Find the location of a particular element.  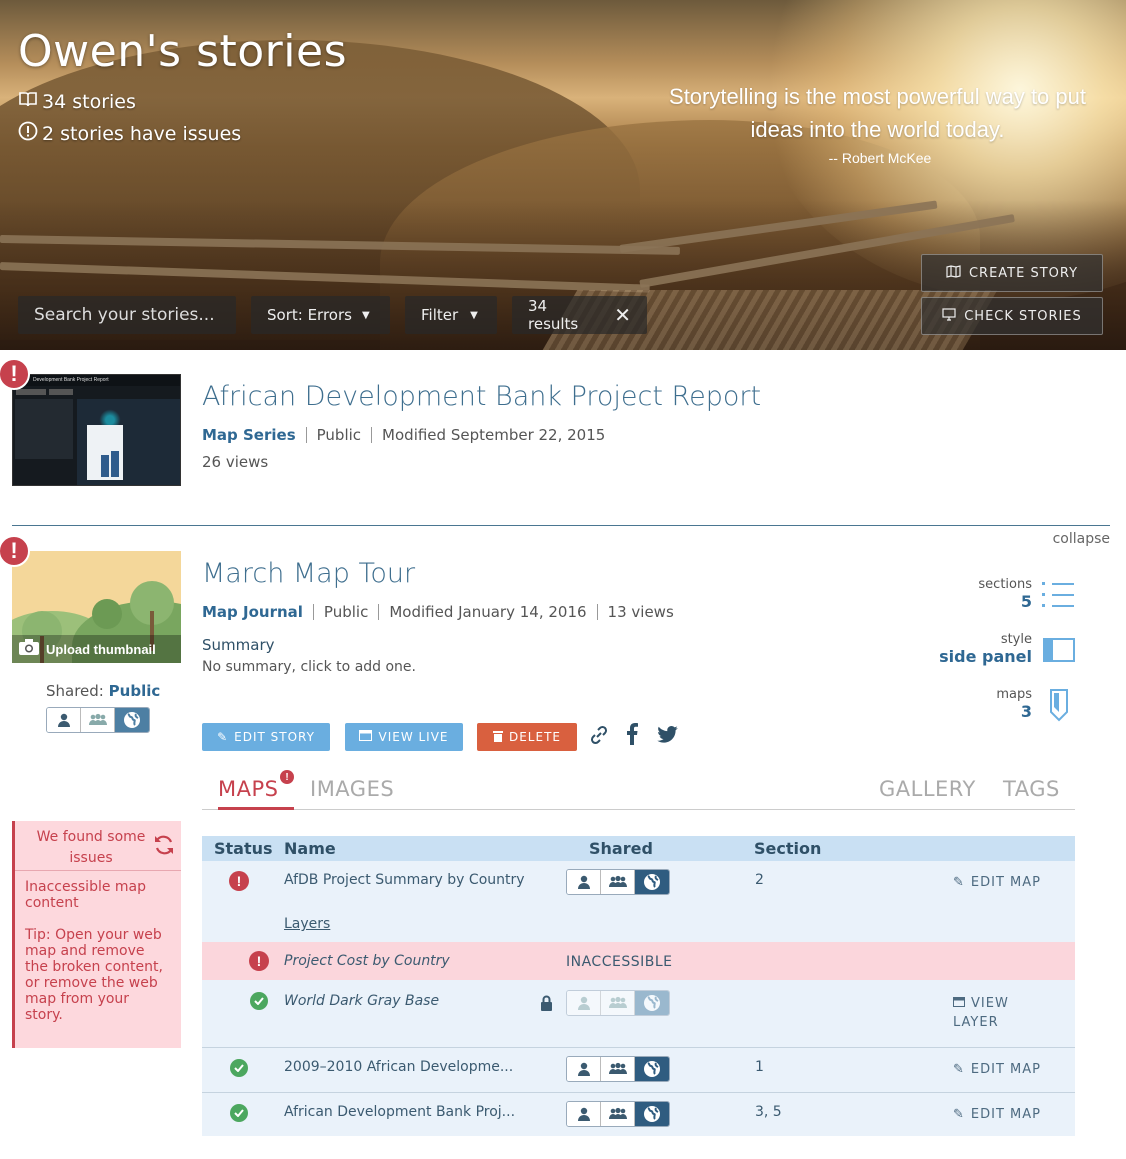

check-stories-button: CHECK STORIES is located at coordinates (1012, 316).